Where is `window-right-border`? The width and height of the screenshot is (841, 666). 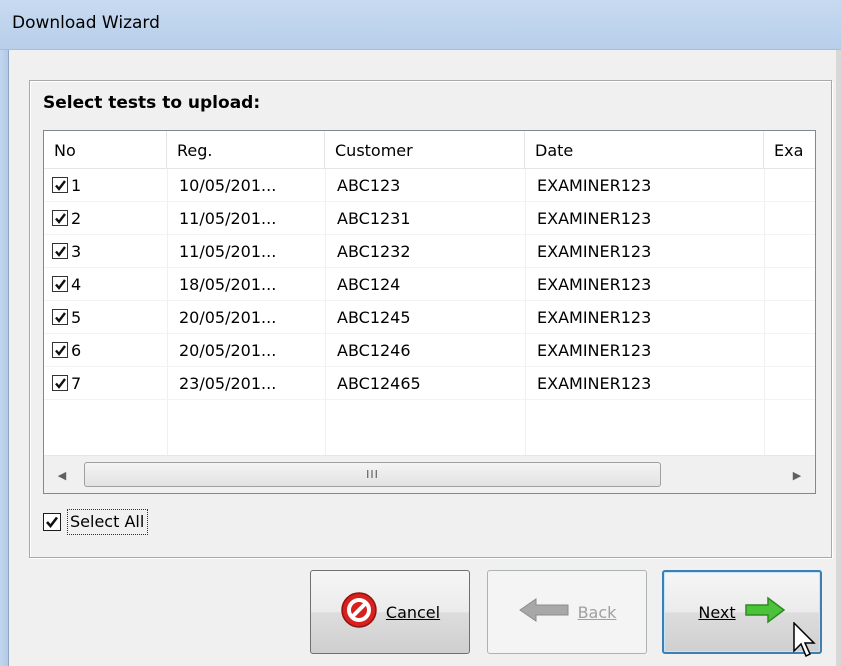 window-right-border is located at coordinates (838, 358).